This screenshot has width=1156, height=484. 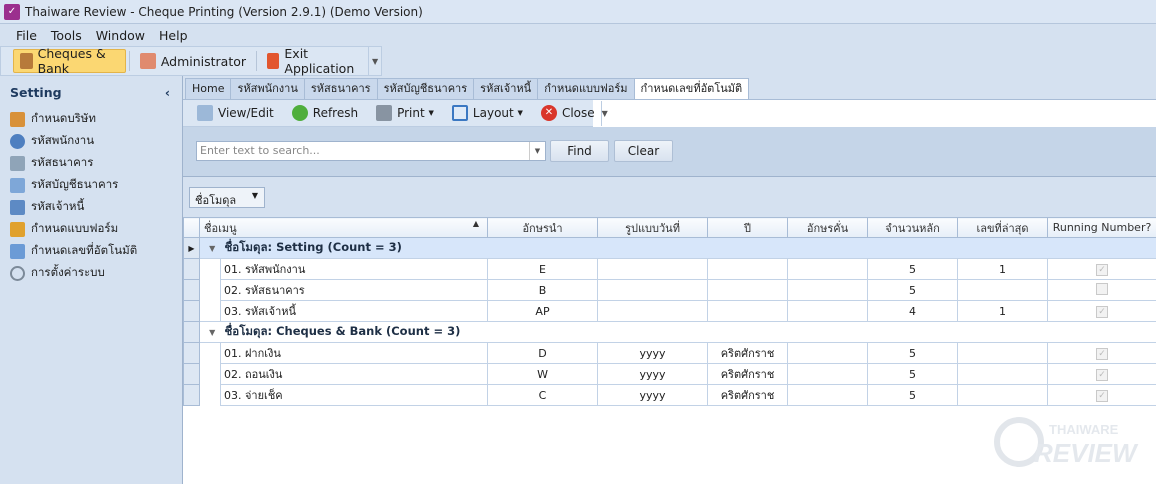 I want to click on cell-prefix: C, so click(x=543, y=395).